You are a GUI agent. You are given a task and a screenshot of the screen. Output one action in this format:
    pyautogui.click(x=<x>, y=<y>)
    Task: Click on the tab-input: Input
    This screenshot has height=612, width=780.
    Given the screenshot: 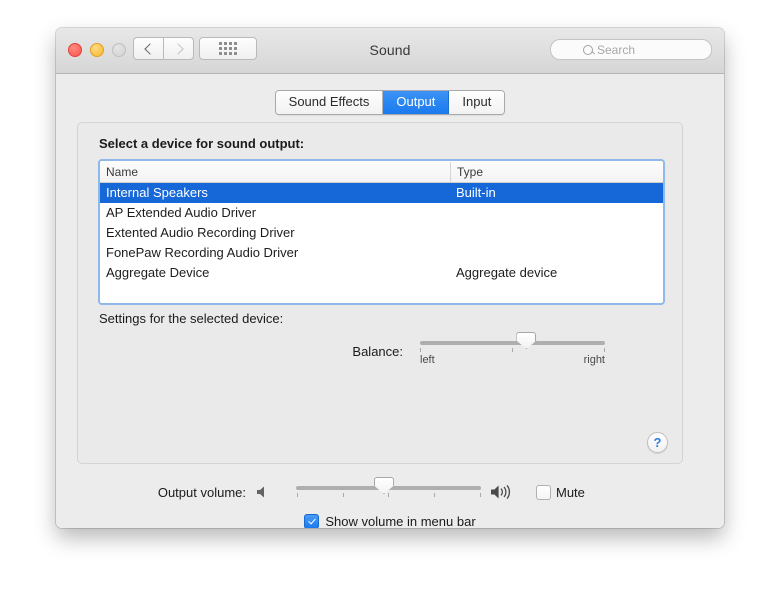 What is the action you would take?
    pyautogui.click(x=477, y=102)
    